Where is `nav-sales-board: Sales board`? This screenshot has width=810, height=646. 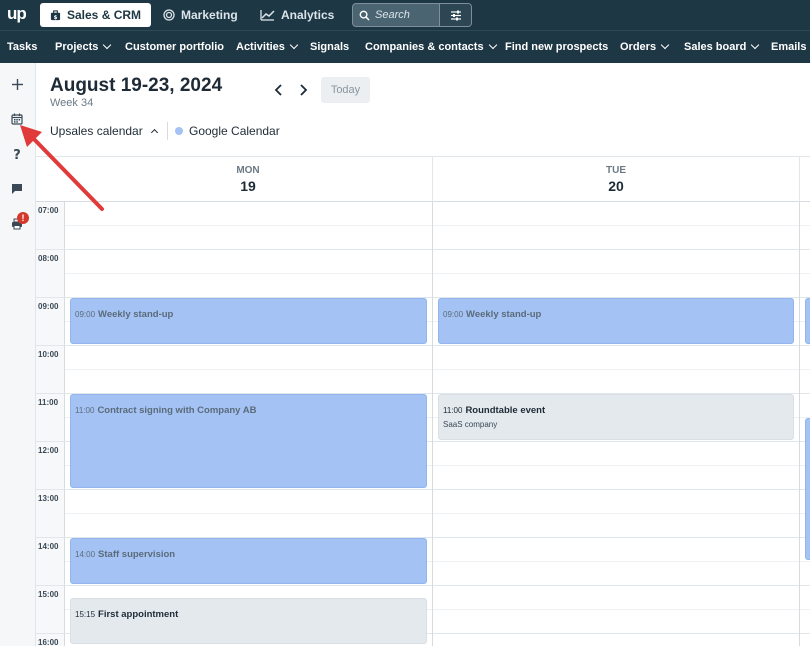
nav-sales-board: Sales board is located at coordinates (722, 46).